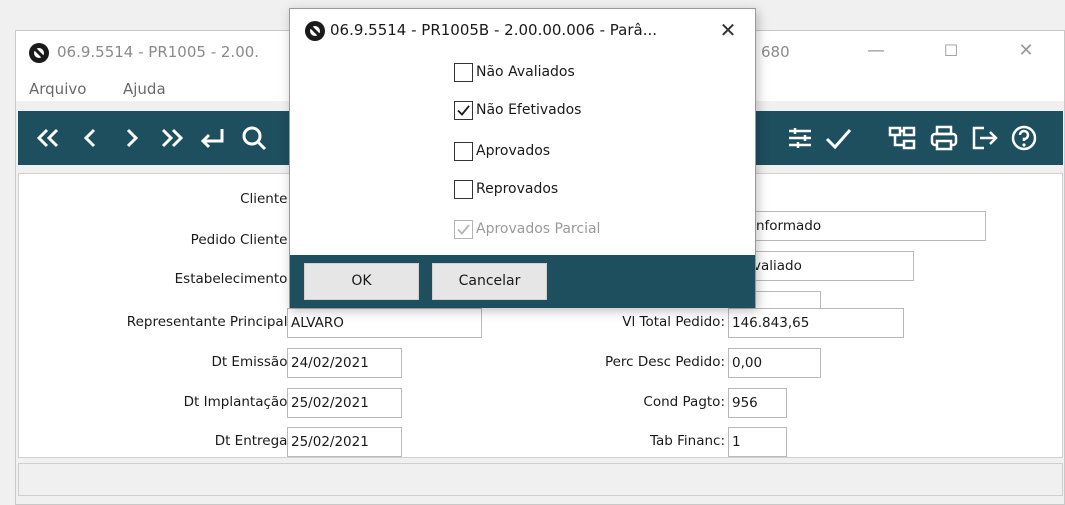  I want to click on dialog-close-button: ✕, so click(728, 31).